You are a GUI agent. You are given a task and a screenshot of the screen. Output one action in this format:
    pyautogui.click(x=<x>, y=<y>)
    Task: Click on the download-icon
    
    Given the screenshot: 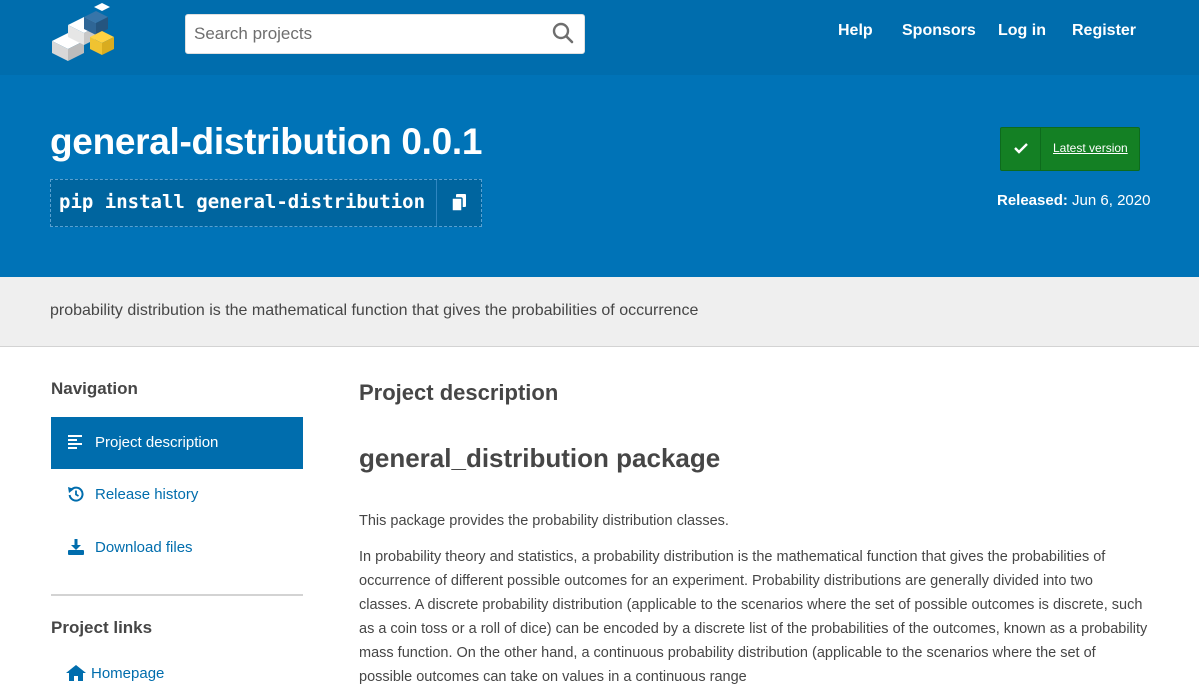 What is the action you would take?
    pyautogui.click(x=76, y=547)
    